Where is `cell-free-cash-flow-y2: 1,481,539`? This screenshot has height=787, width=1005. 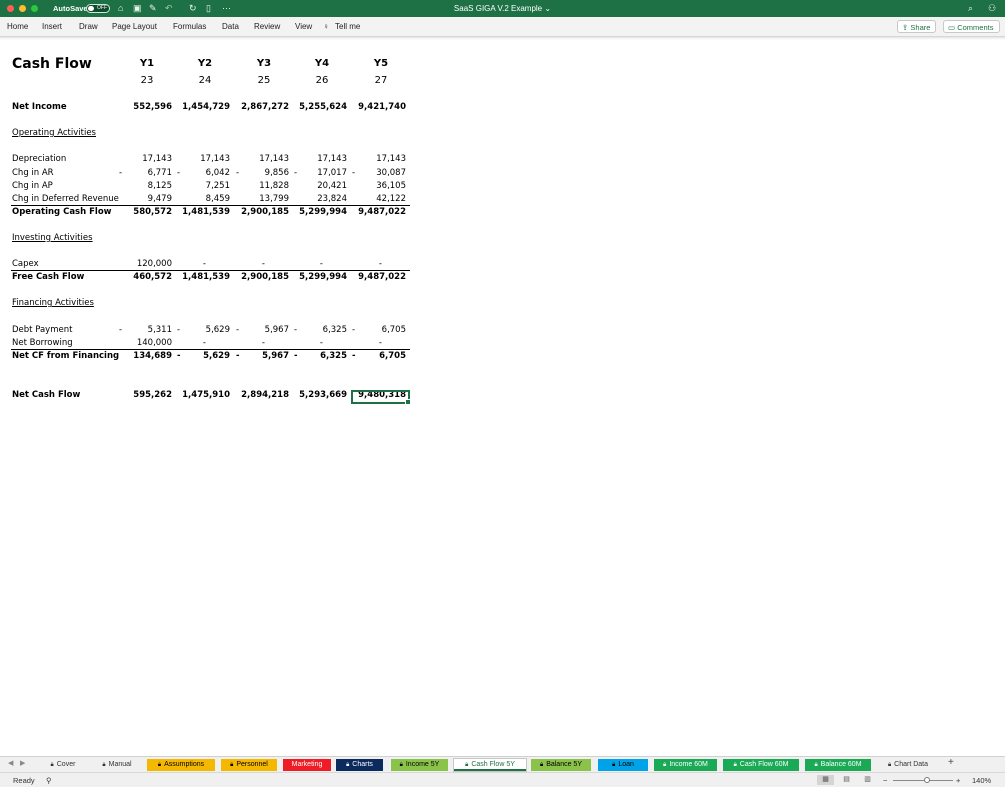 cell-free-cash-flow-y2: 1,481,539 is located at coordinates (200, 277).